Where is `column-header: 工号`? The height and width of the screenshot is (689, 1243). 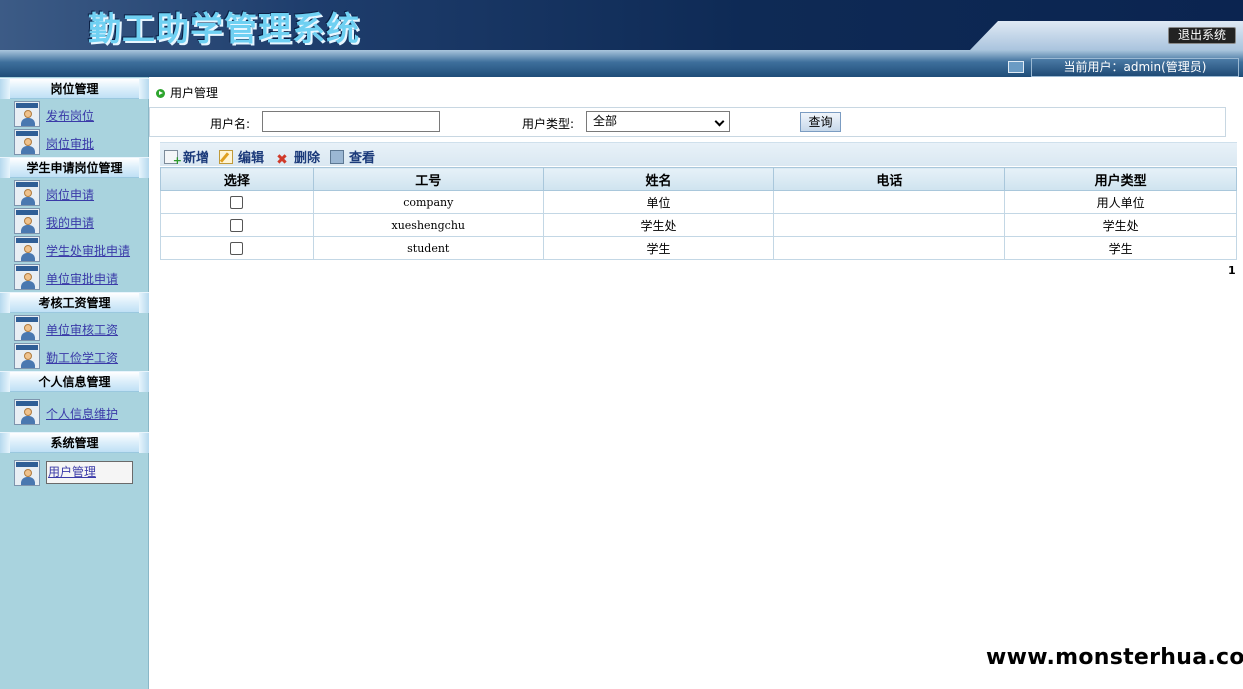
column-header: 工号 is located at coordinates (428, 179).